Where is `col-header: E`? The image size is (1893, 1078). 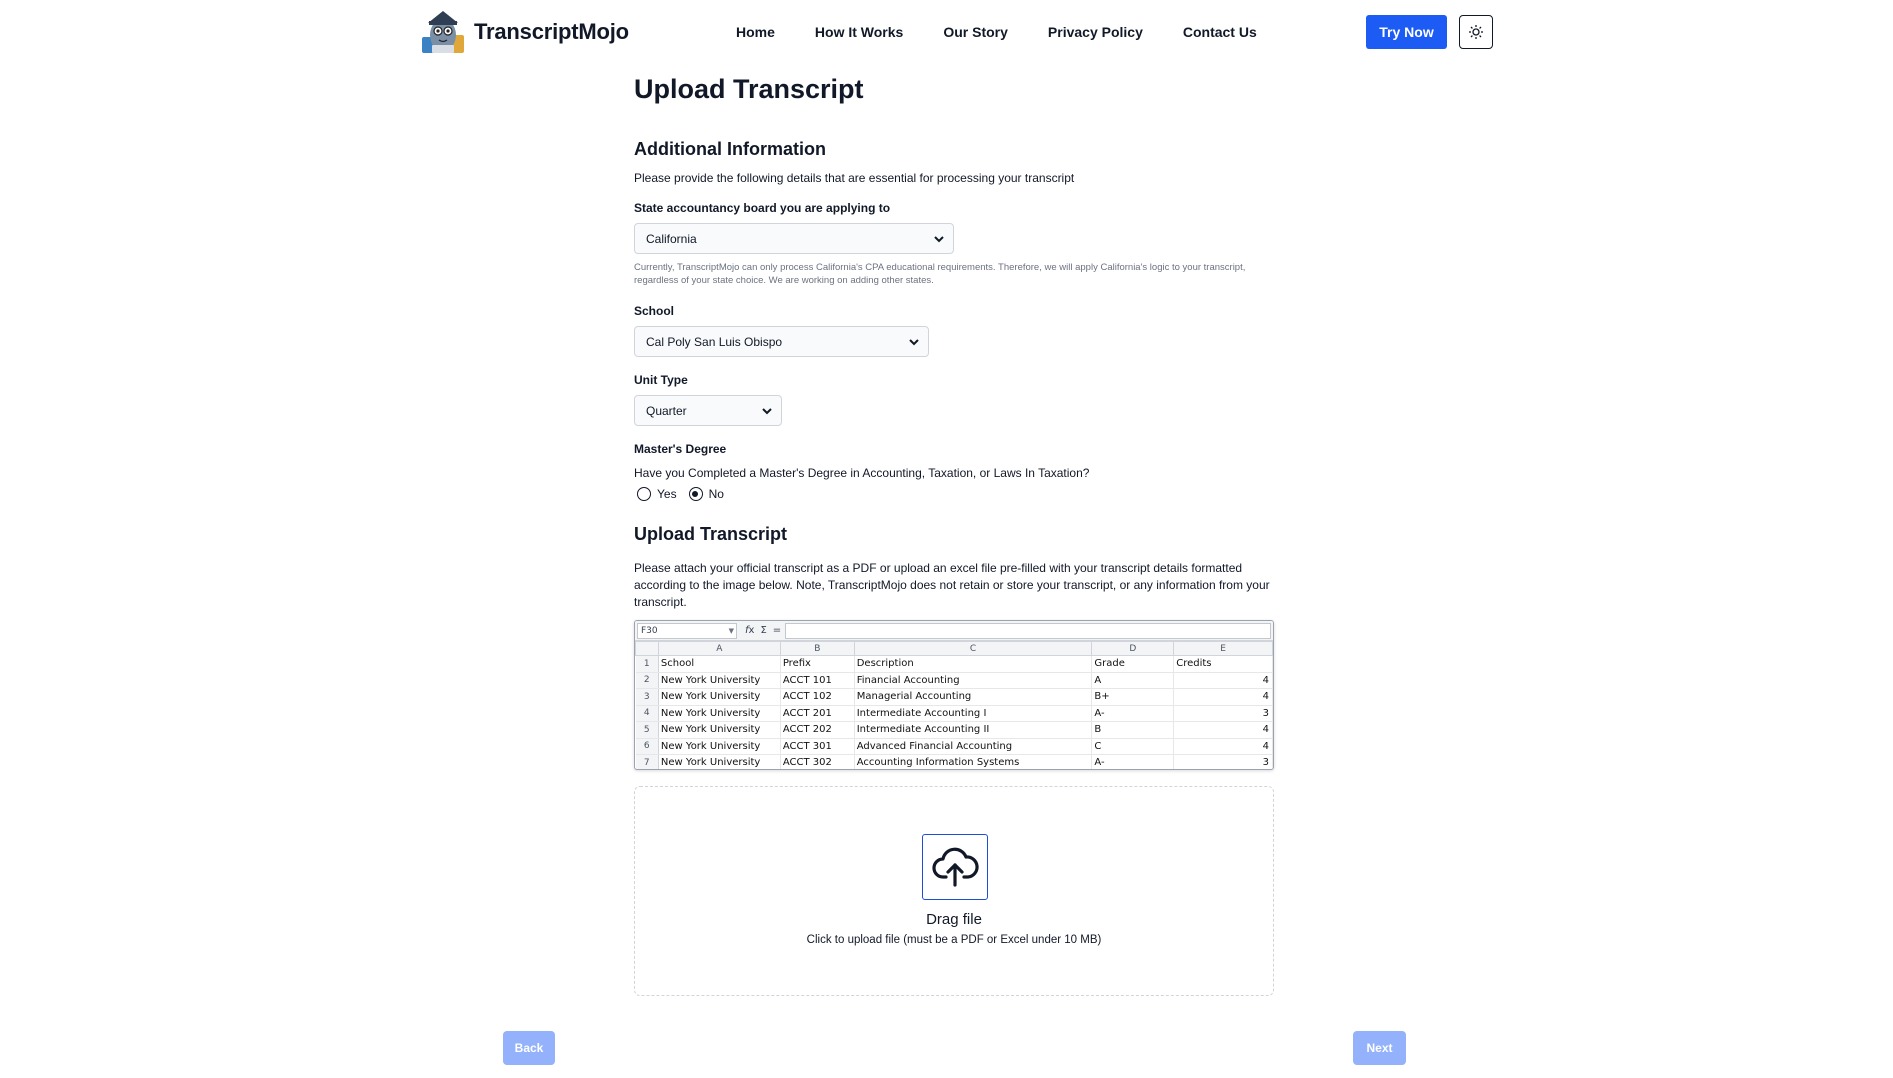 col-header: E is located at coordinates (1223, 648).